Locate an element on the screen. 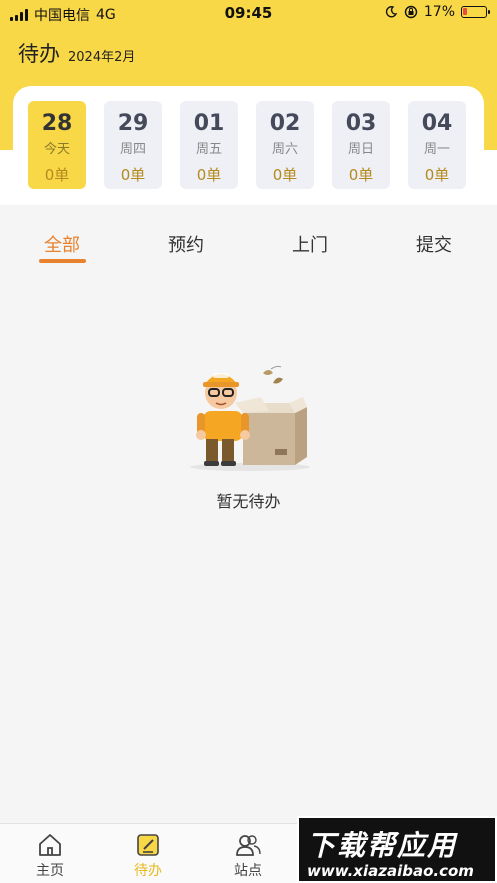 The height and width of the screenshot is (883, 497). date-weekday: 周五 is located at coordinates (208, 149).